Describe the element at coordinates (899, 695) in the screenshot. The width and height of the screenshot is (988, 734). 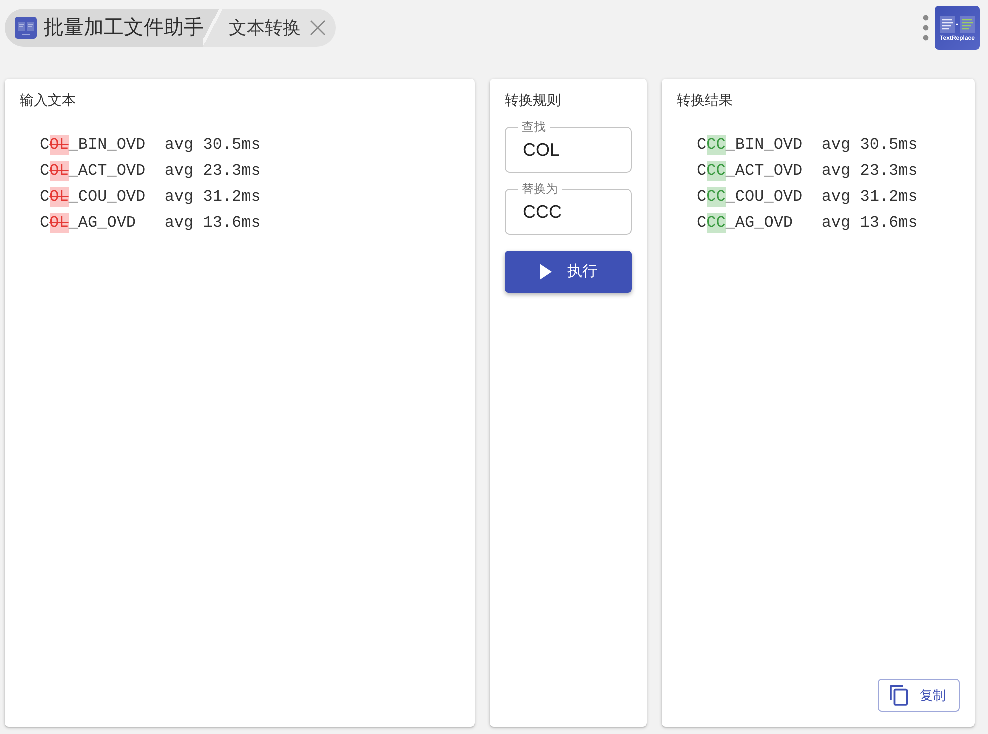
I see `copy-icon` at that location.